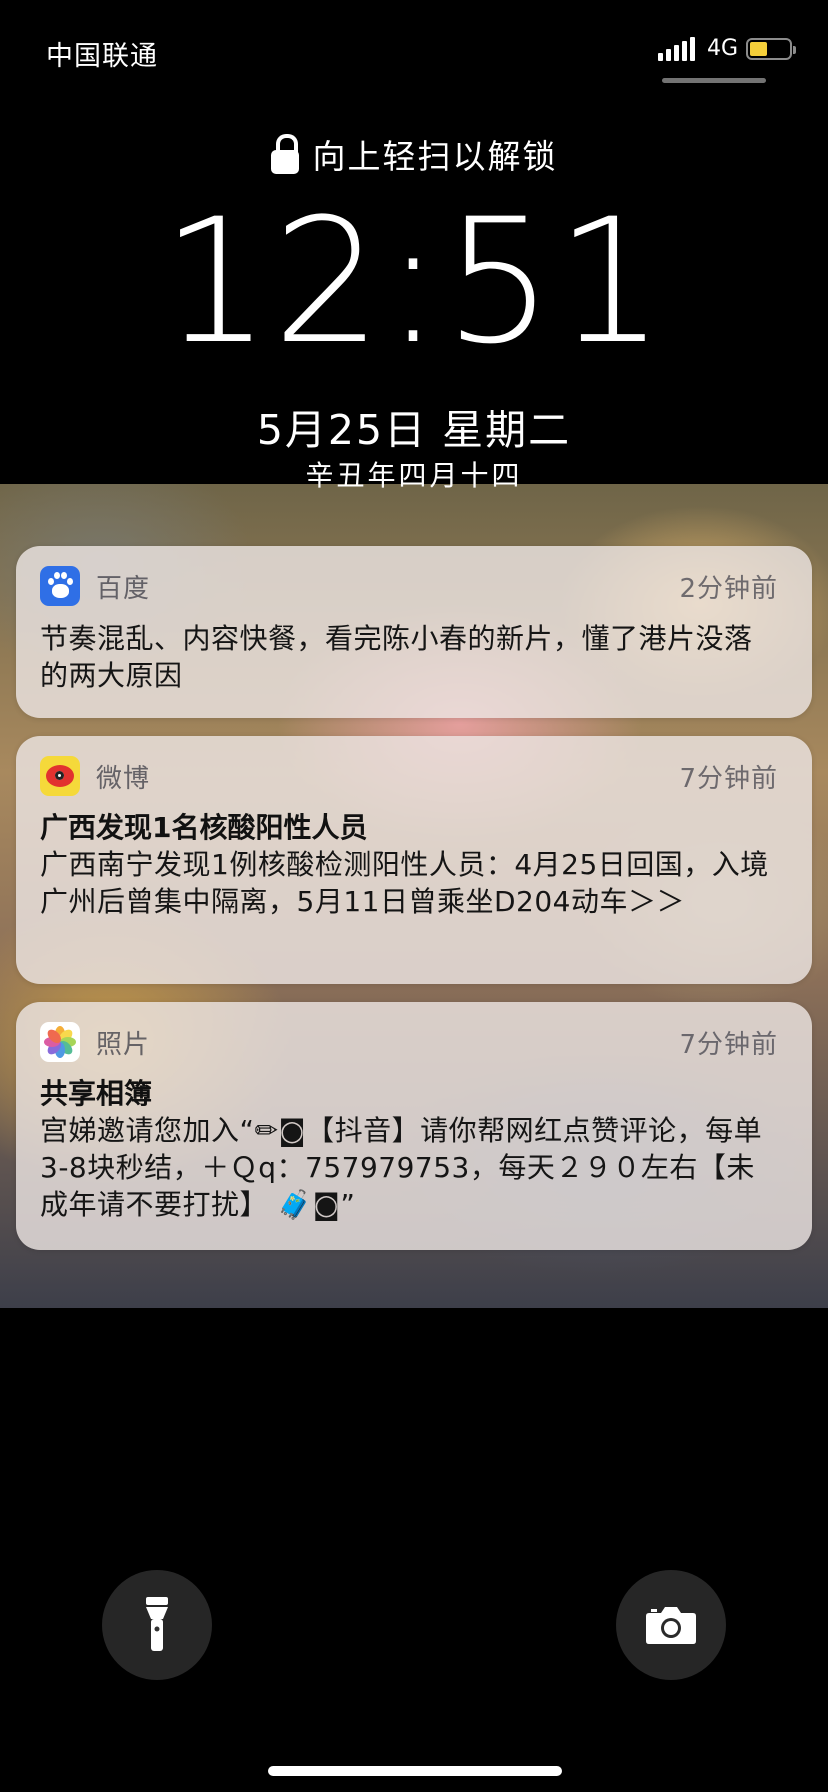 Image resolution: width=828 pixels, height=1792 pixels. Describe the element at coordinates (414, 281) in the screenshot. I see `clock-time: 12:51` at that location.